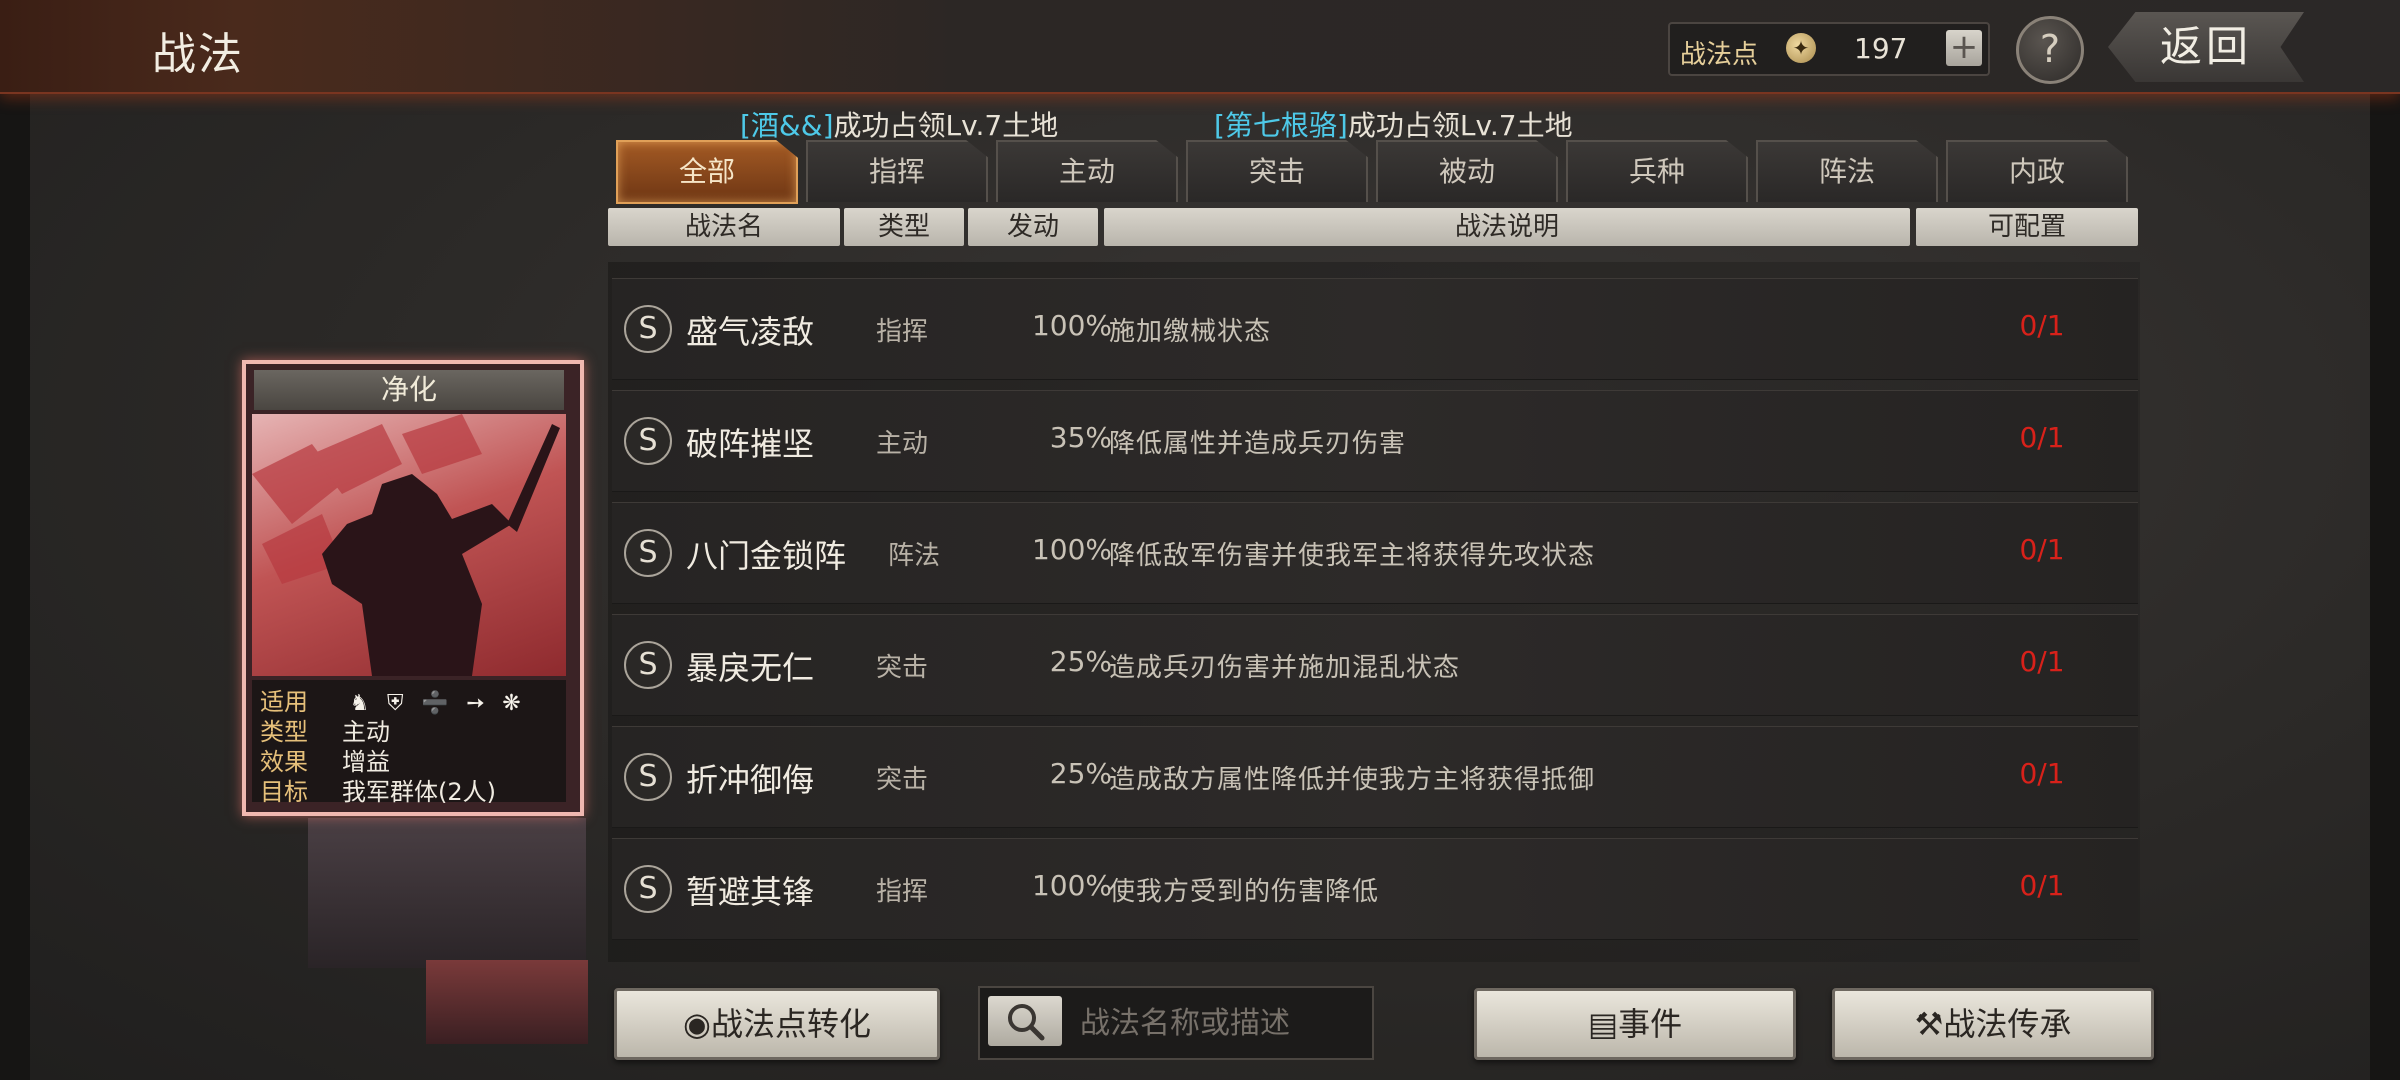 This screenshot has height=1080, width=2400. I want to click on spear-icon: ➙, so click(475, 703).